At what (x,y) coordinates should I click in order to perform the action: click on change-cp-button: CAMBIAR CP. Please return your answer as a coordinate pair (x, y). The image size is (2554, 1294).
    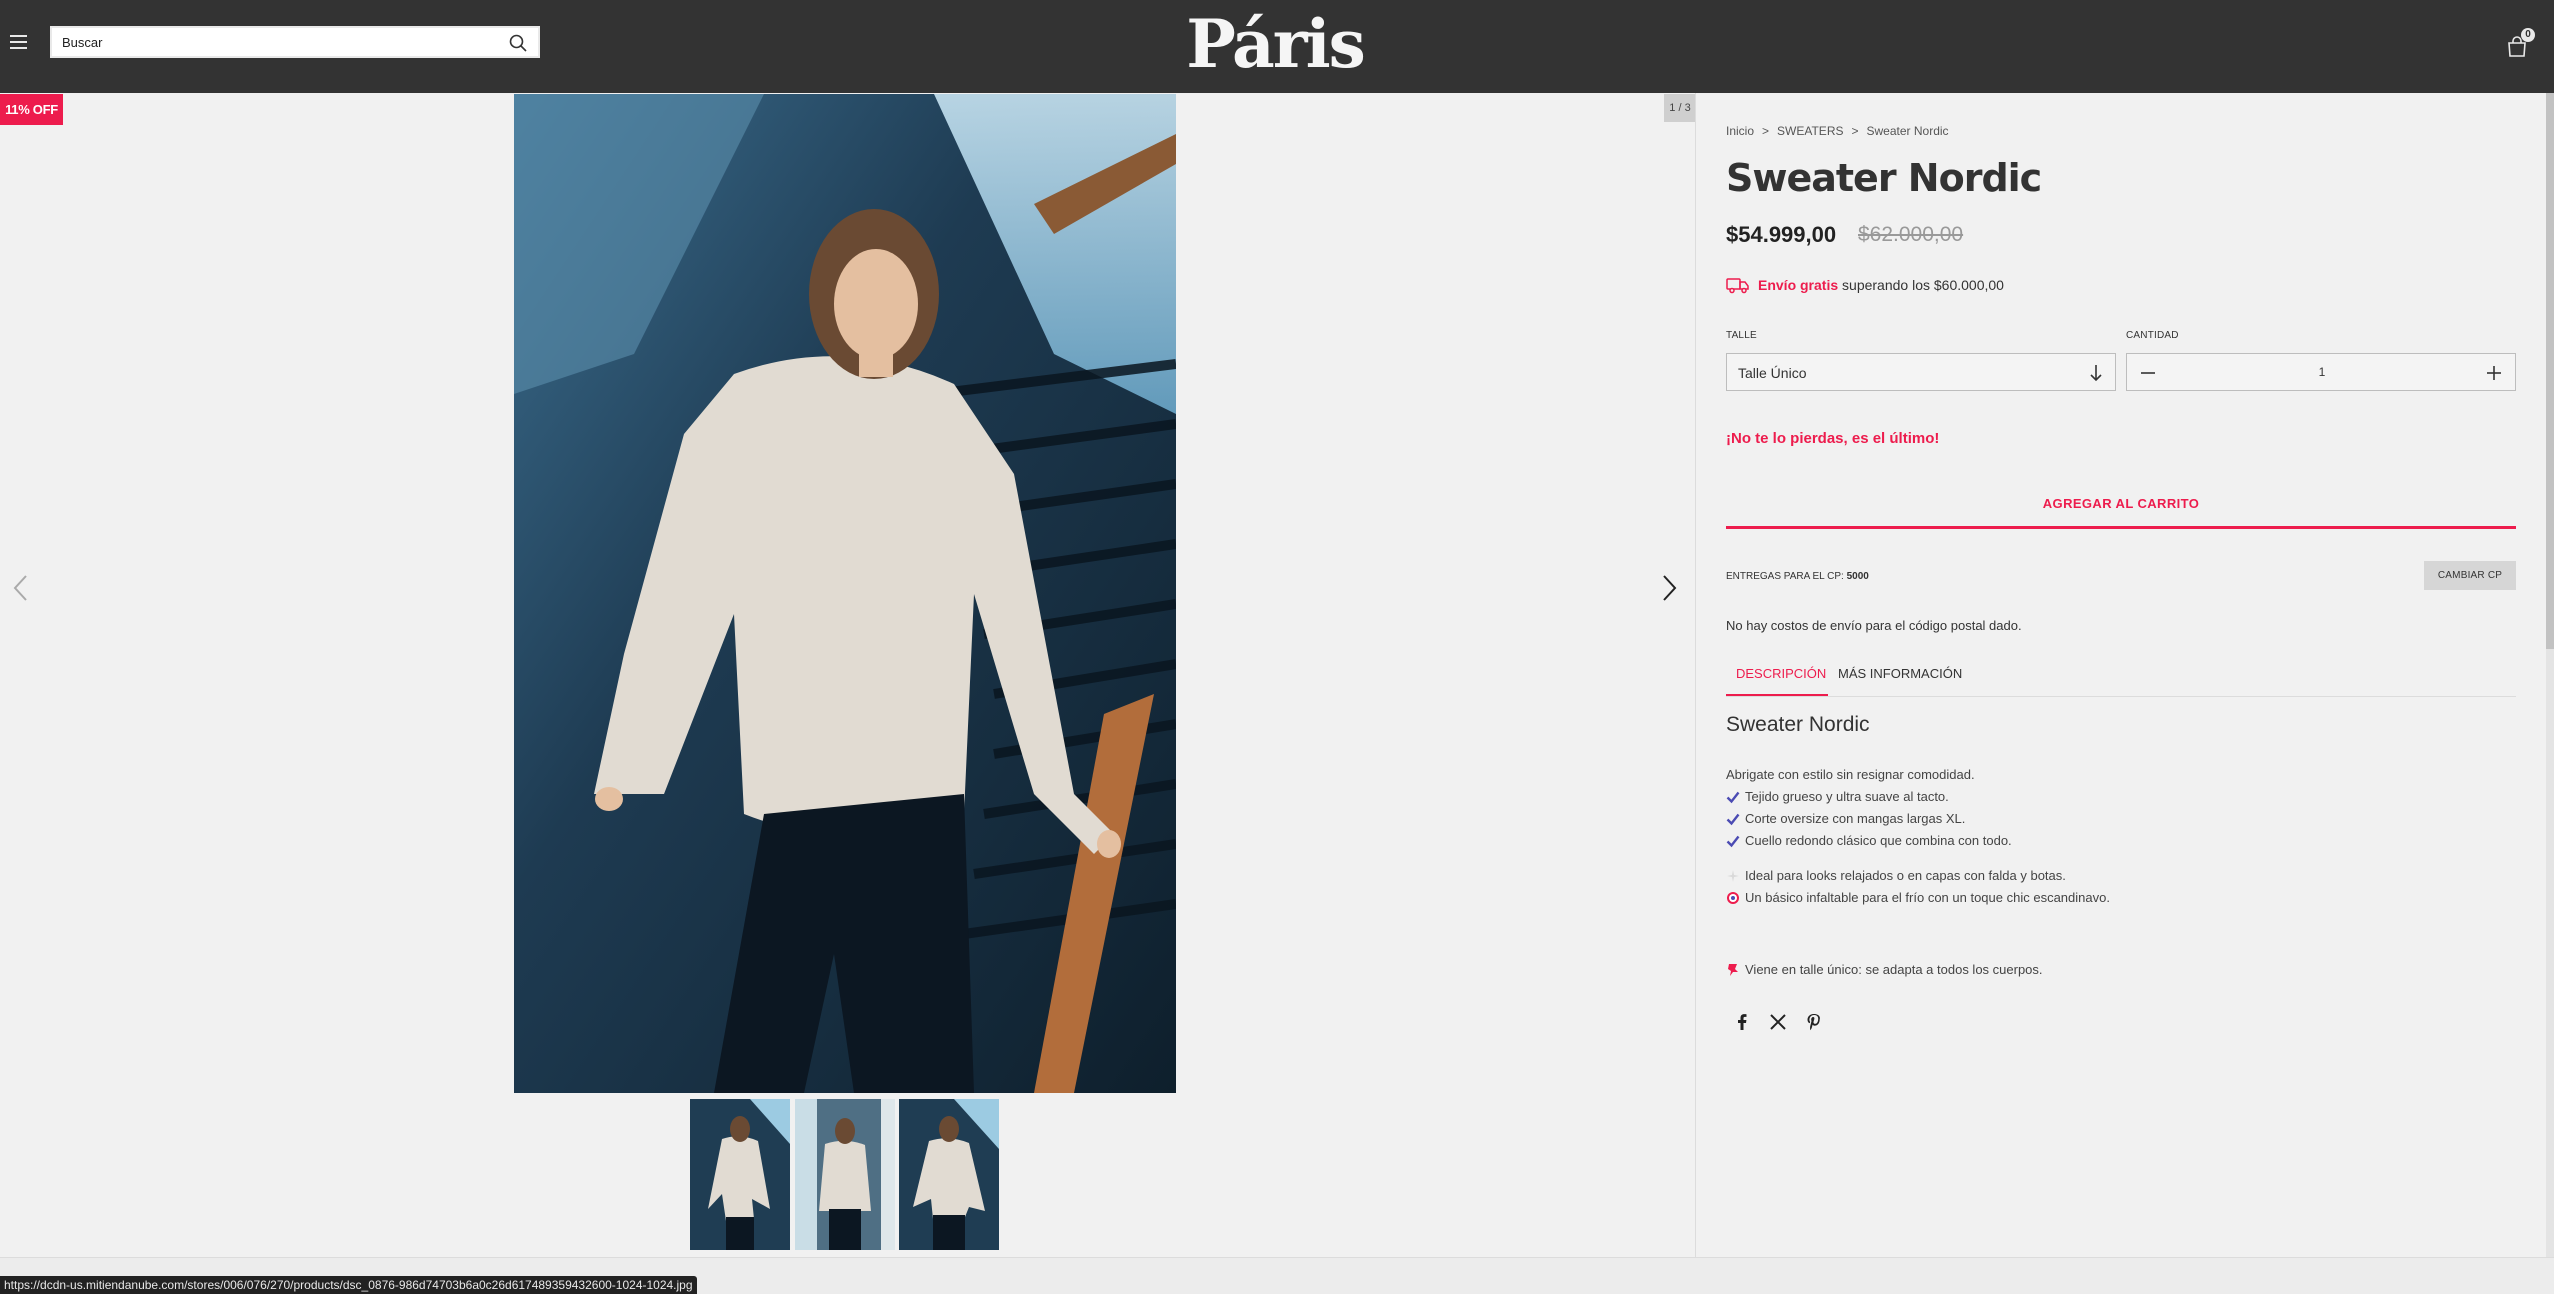
    Looking at the image, I should click on (2470, 575).